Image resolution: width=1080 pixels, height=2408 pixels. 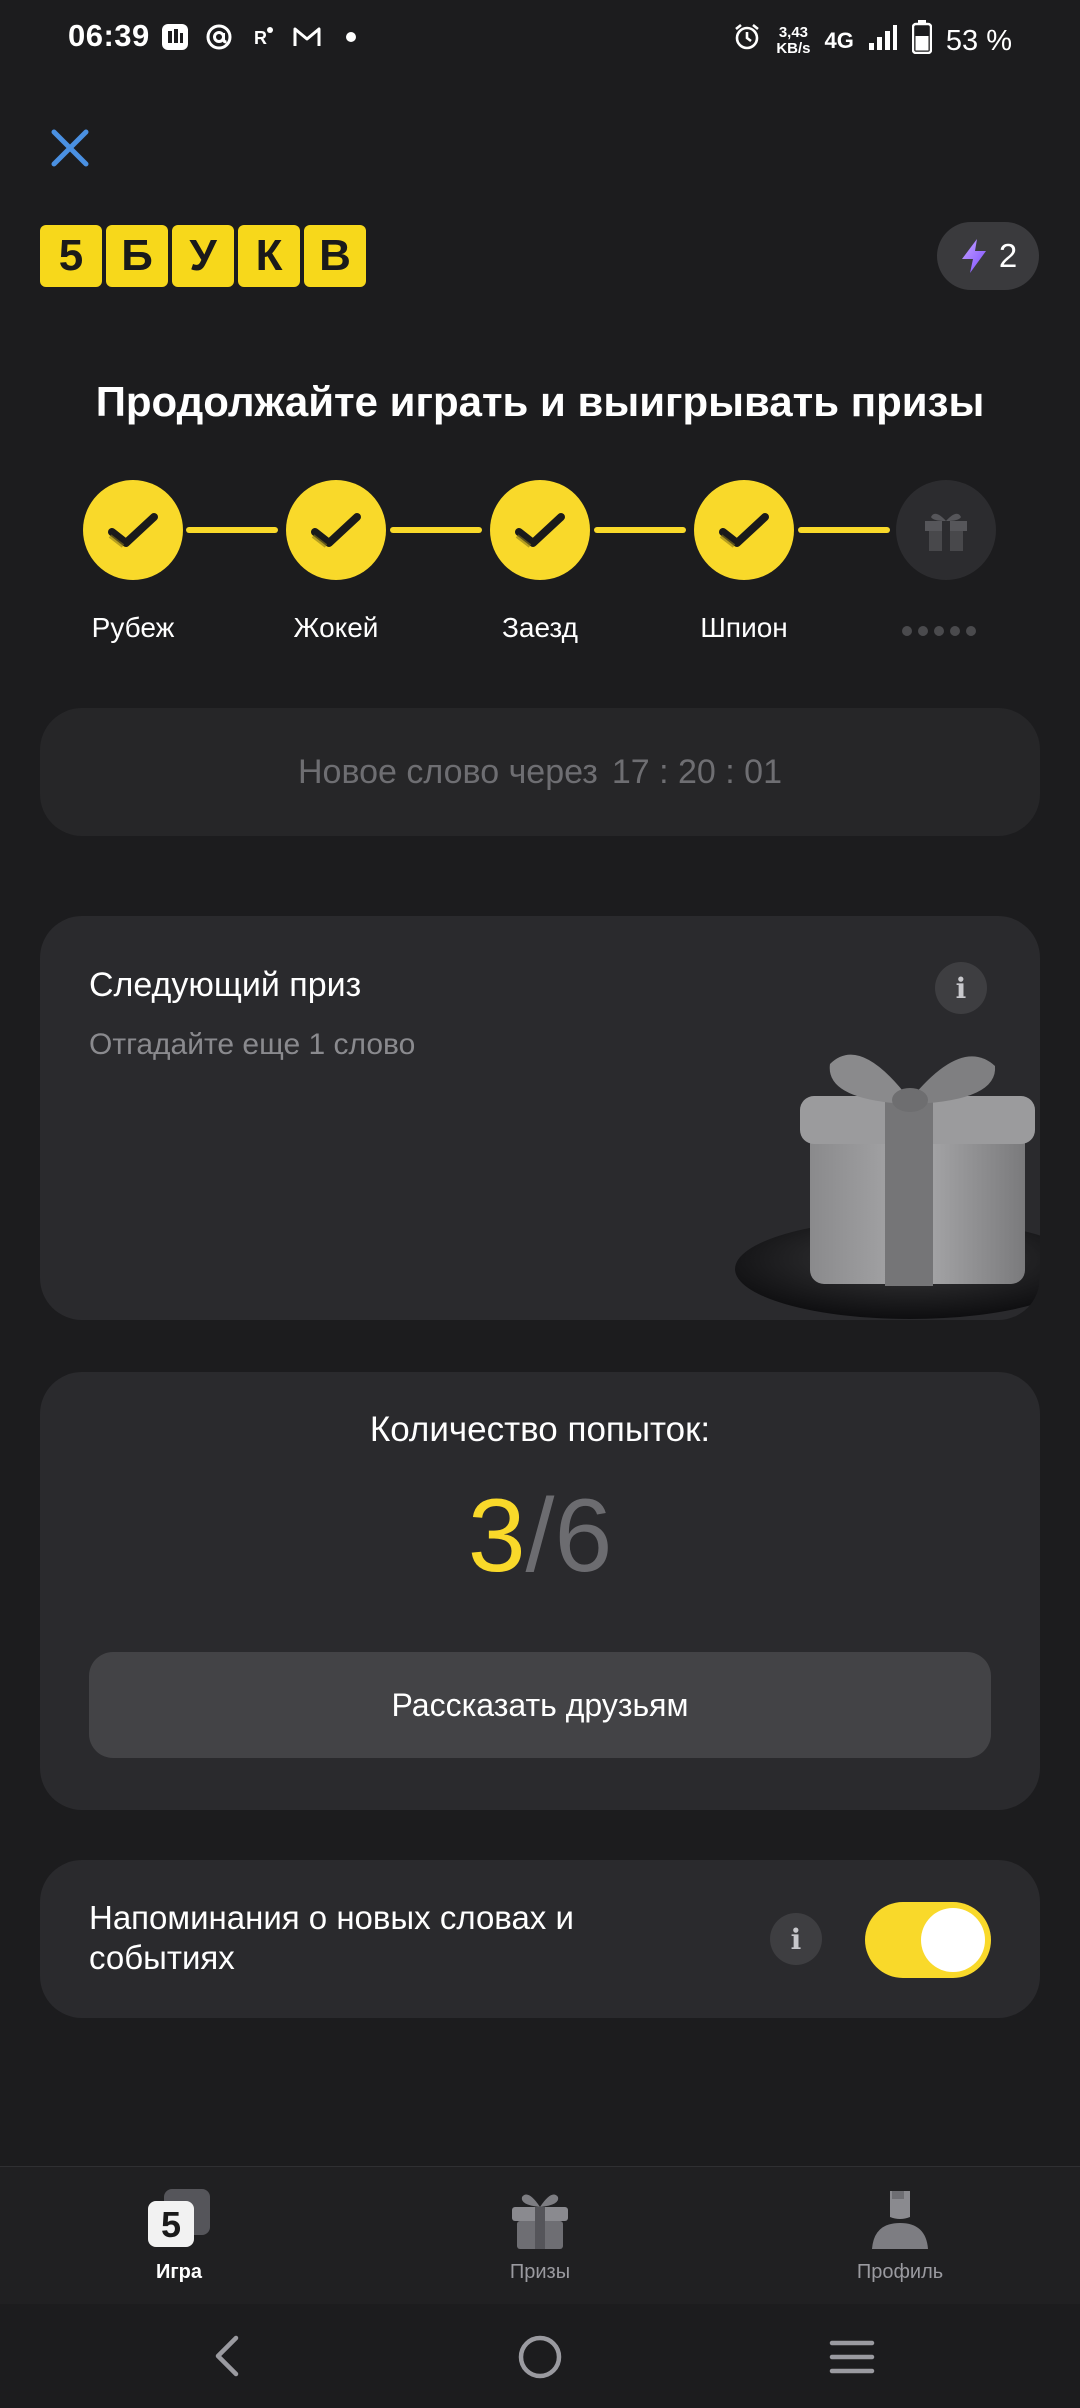 What do you see at coordinates (225, 985) in the screenshot?
I see `prize-title: Следующий приз` at bounding box center [225, 985].